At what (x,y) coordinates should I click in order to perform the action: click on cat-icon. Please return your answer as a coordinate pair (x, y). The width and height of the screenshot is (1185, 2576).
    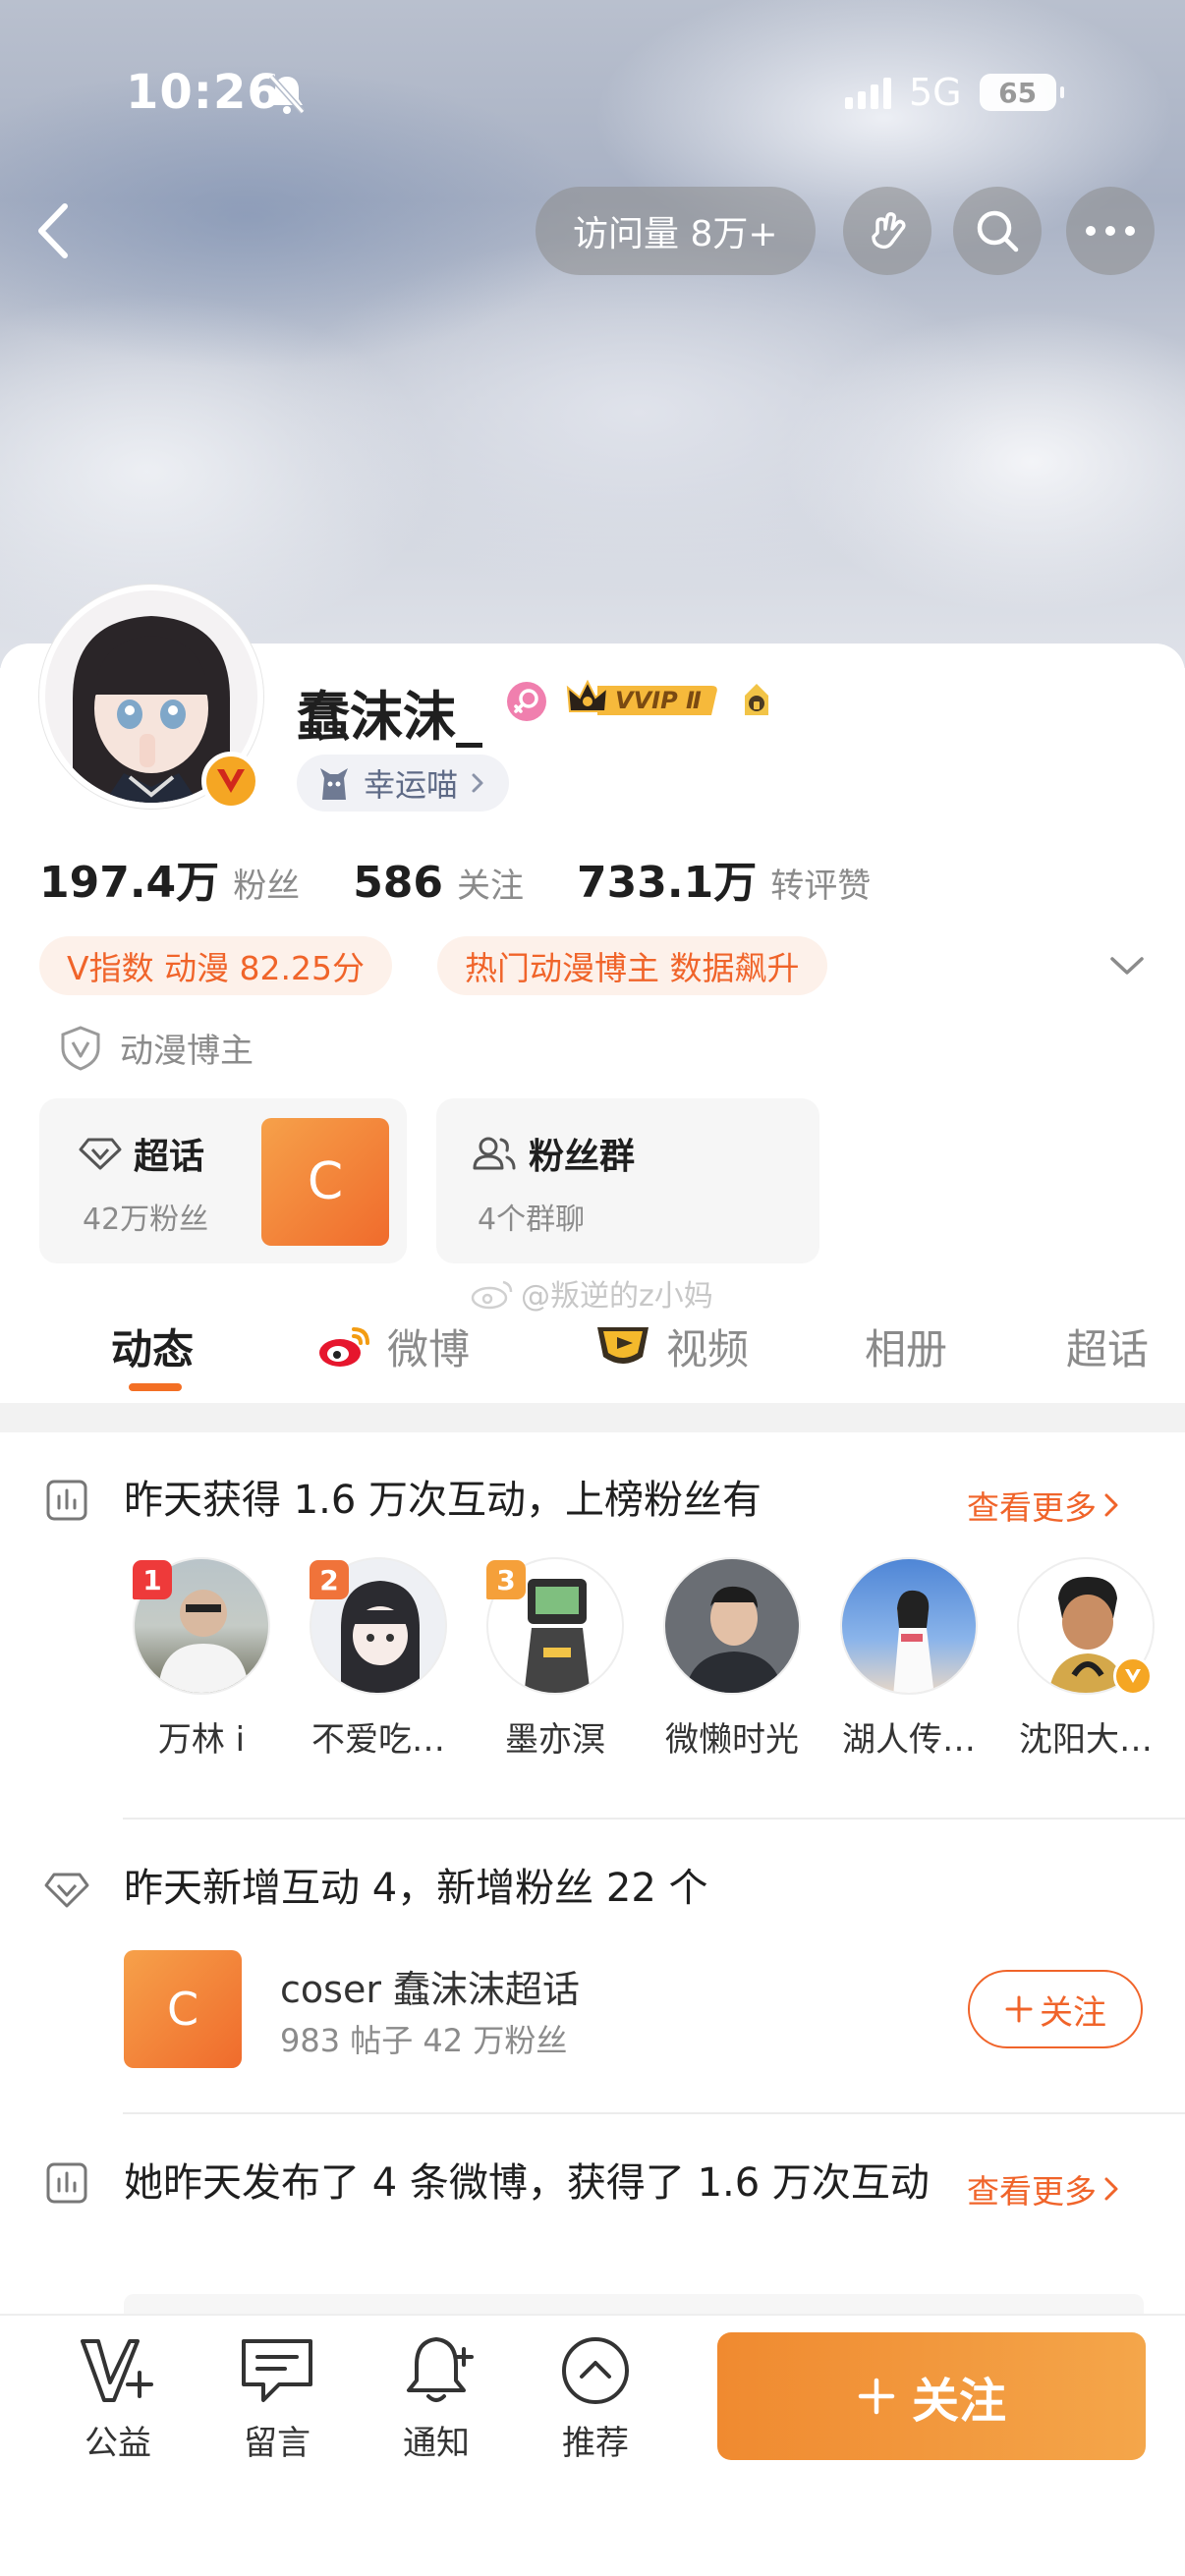
    Looking at the image, I should click on (334, 784).